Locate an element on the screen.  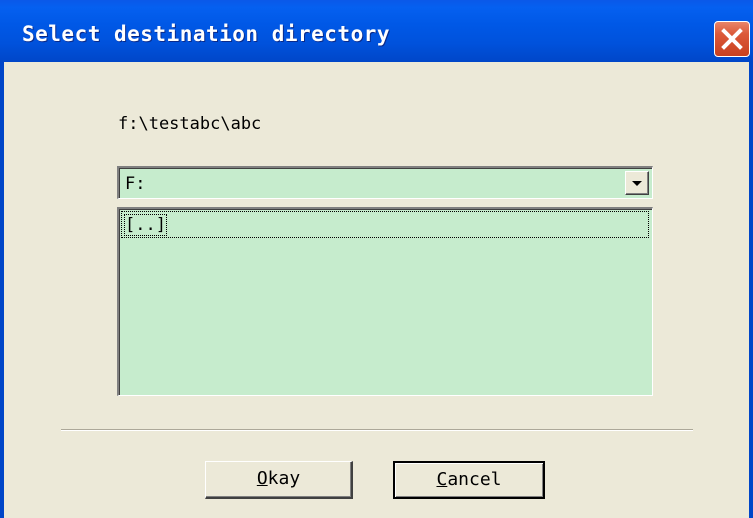
window-title: Select destination directory is located at coordinates (206, 34).